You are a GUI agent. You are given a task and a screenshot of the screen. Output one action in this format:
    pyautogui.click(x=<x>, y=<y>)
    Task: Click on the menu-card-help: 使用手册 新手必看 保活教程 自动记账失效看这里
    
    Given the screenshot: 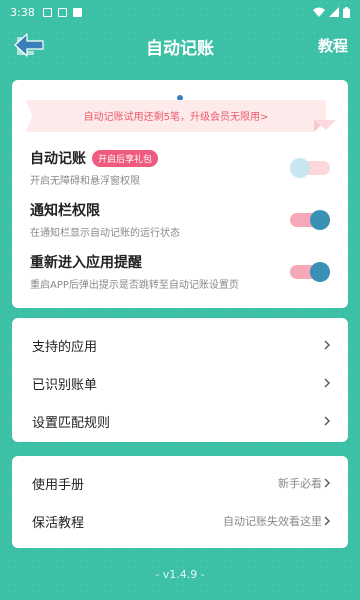 What is the action you would take?
    pyautogui.click(x=180, y=502)
    